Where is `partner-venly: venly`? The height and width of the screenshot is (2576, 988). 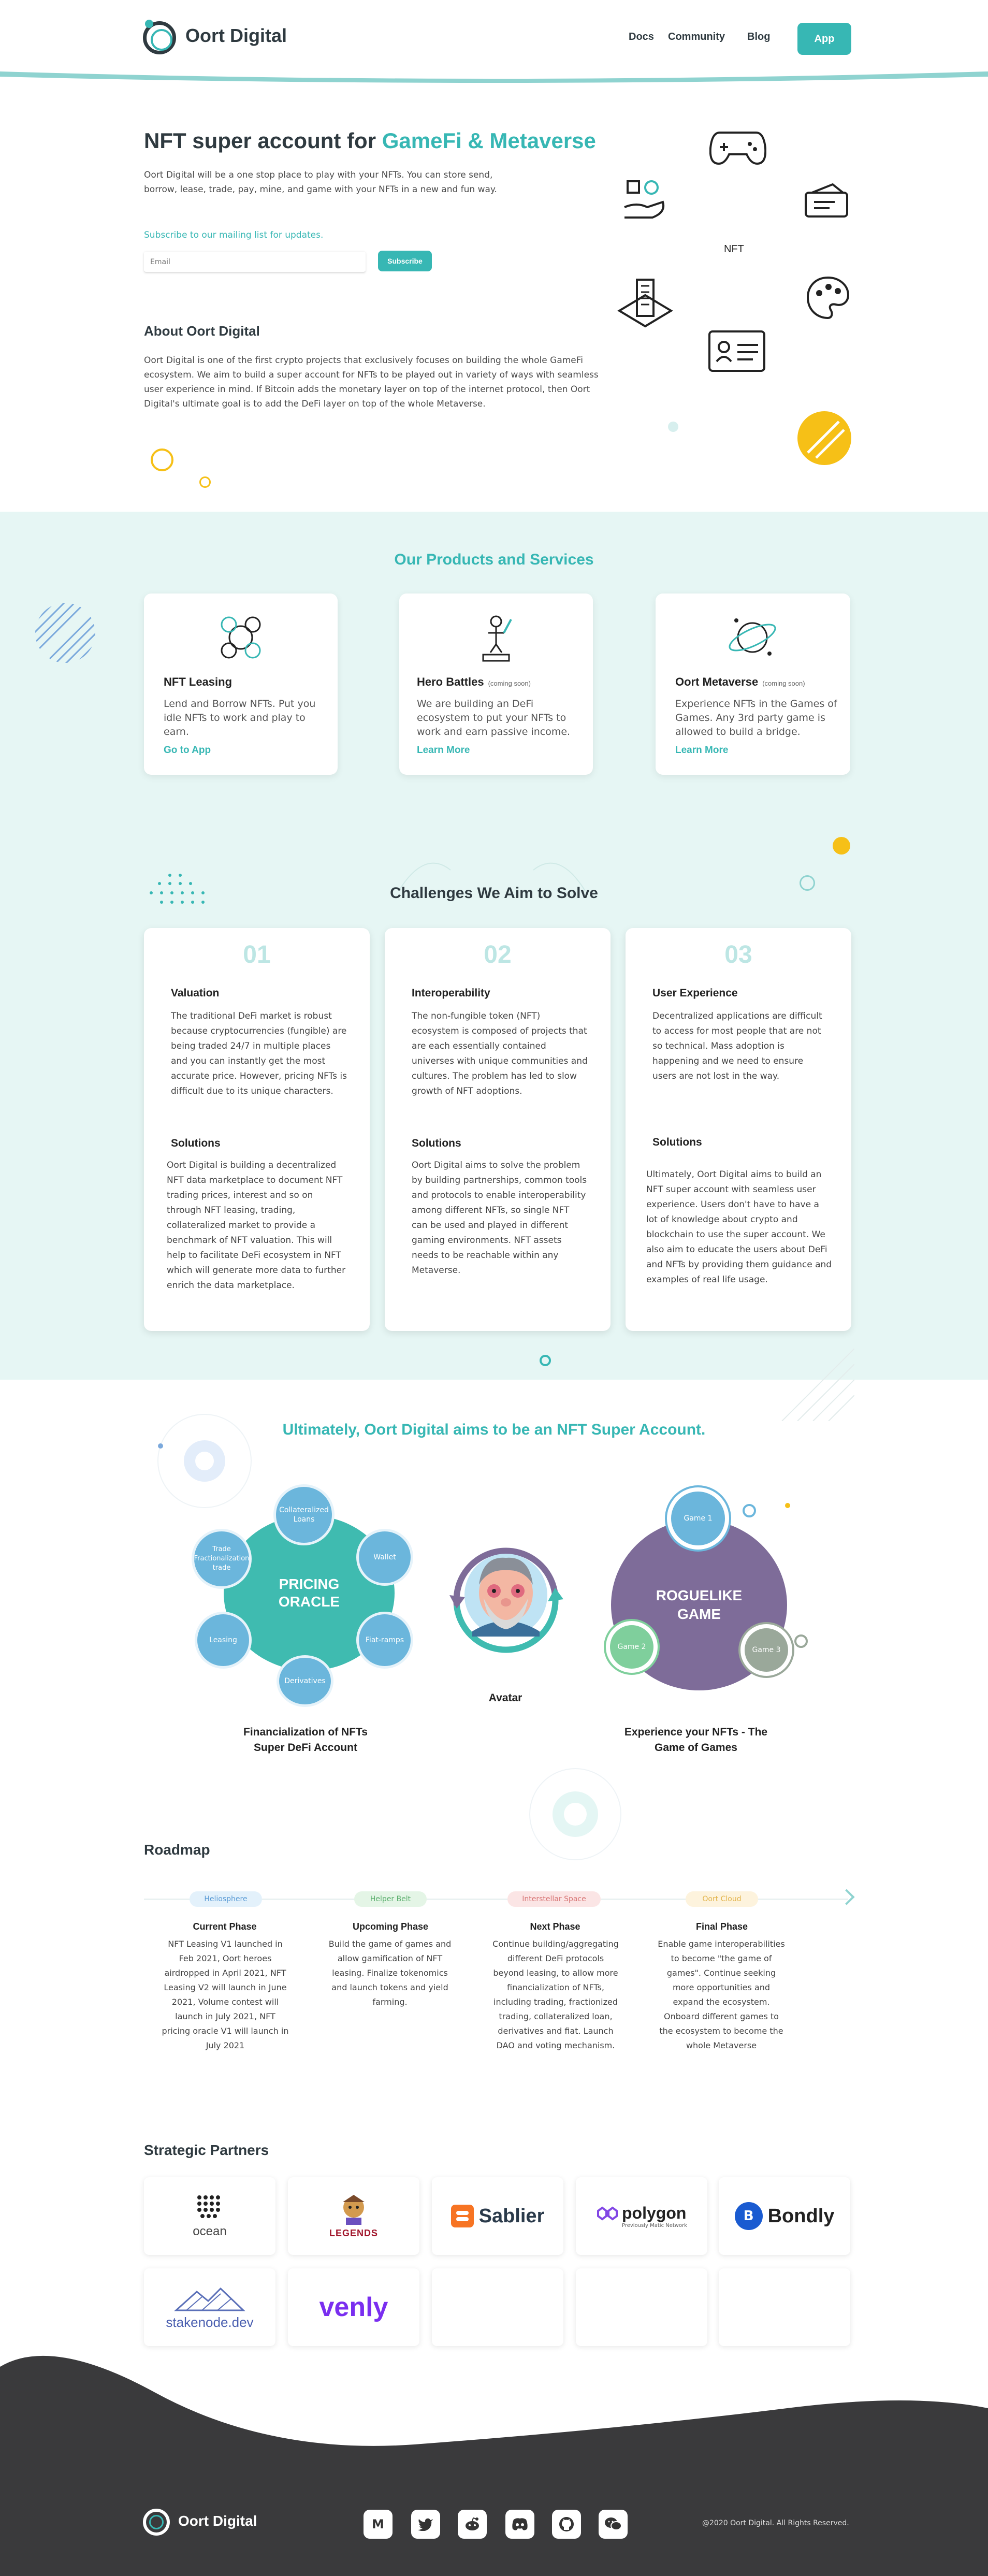
partner-venly: venly is located at coordinates (353, 2307).